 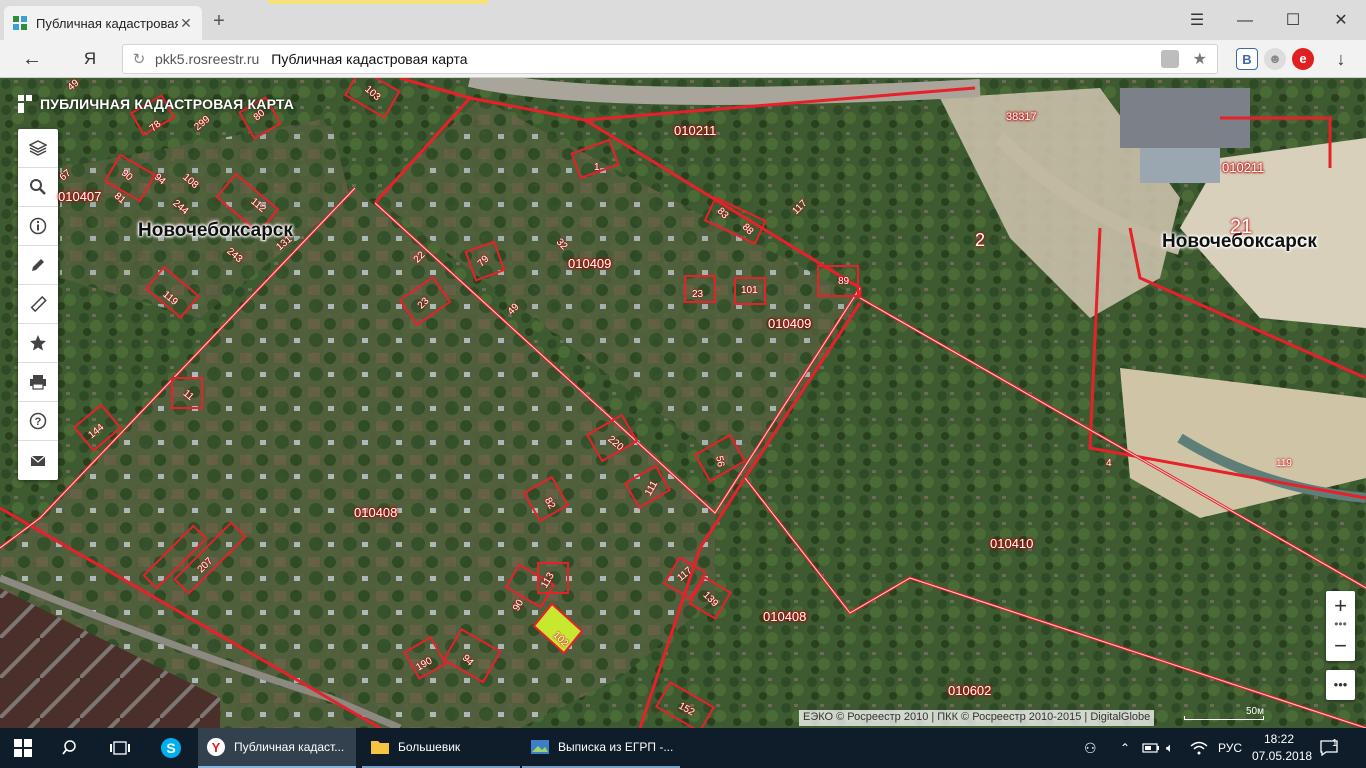 What do you see at coordinates (980, 240) in the screenshot?
I see `zone-number: 2` at bounding box center [980, 240].